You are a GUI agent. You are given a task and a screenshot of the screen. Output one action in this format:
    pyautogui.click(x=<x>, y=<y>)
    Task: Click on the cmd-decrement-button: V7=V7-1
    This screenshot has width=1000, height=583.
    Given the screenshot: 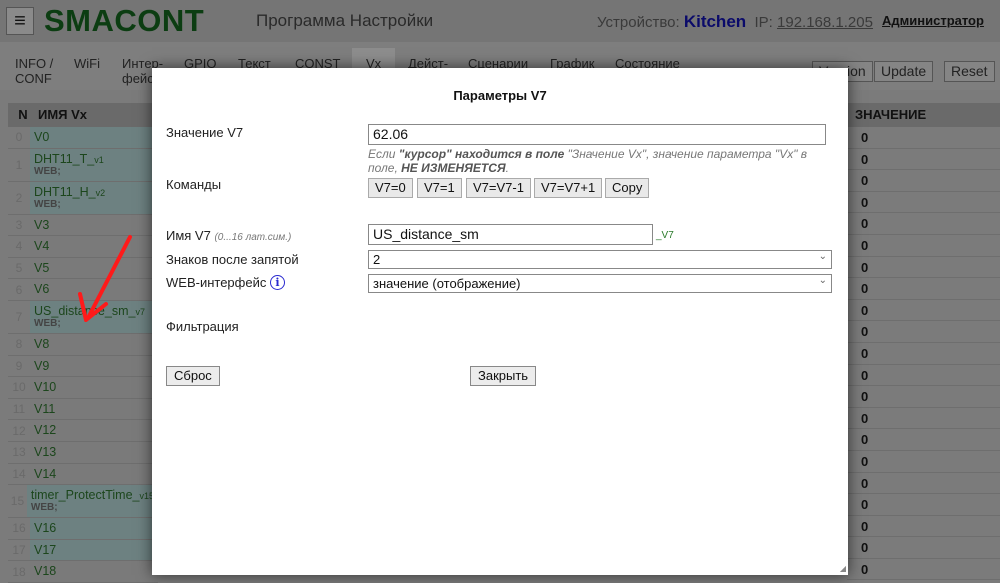 What is the action you would take?
    pyautogui.click(x=498, y=188)
    